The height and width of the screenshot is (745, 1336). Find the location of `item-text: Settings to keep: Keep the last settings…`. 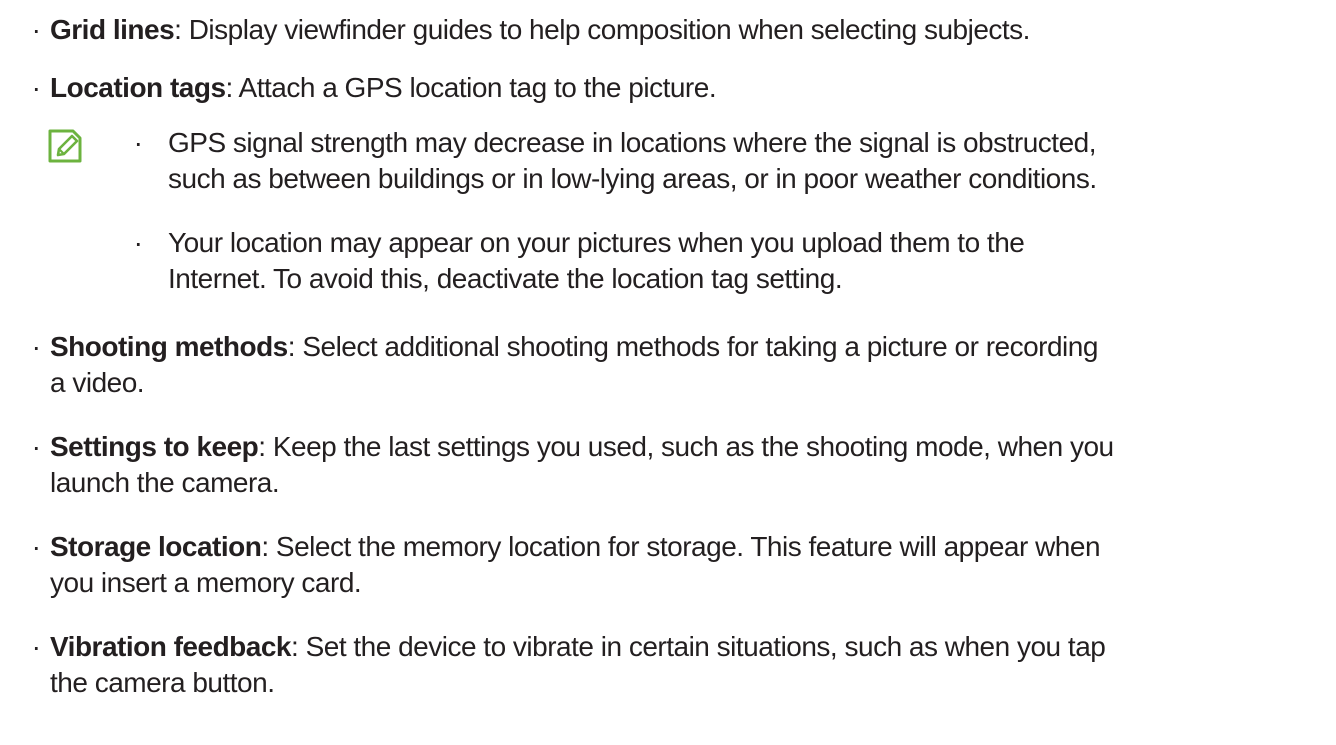

item-text: Settings to keep: Keep the last settings… is located at coordinates (688, 465).